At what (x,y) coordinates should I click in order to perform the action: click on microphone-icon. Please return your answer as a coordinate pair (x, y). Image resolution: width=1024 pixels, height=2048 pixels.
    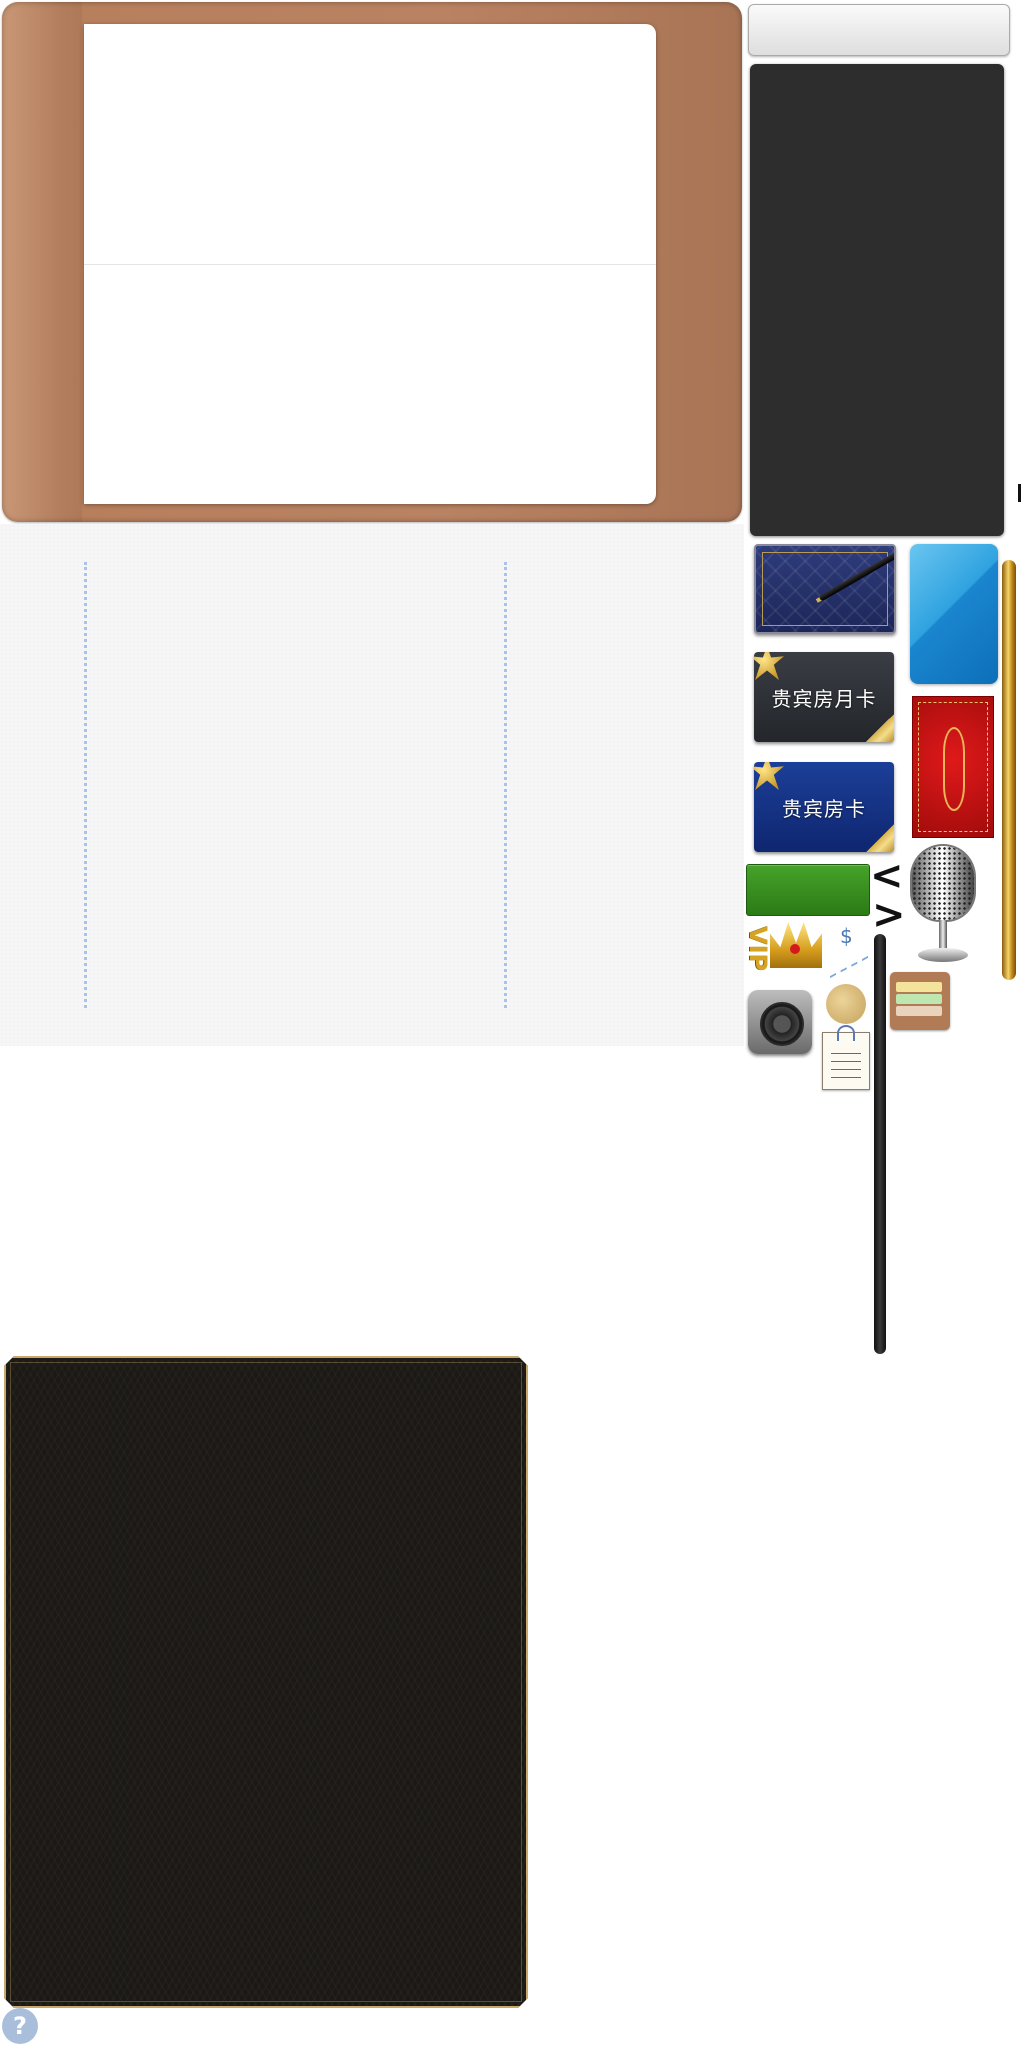
    Looking at the image, I should click on (943, 883).